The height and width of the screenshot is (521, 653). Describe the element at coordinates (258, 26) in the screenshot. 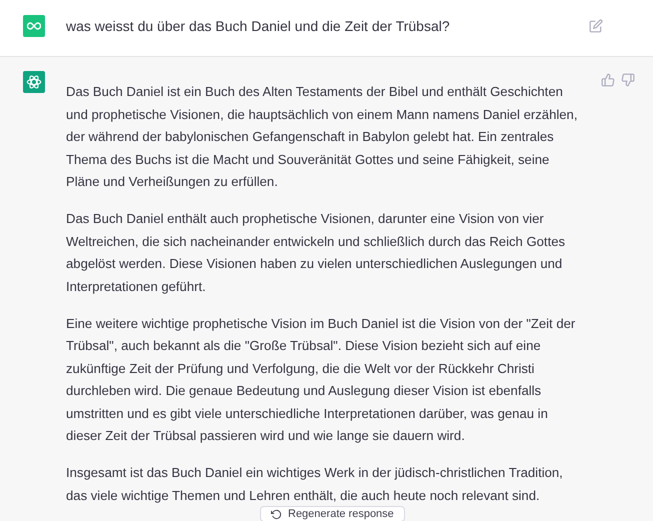

I see `user-message: was weisst du über das Buch Daniel und die Zeit der Trübsal?` at that location.